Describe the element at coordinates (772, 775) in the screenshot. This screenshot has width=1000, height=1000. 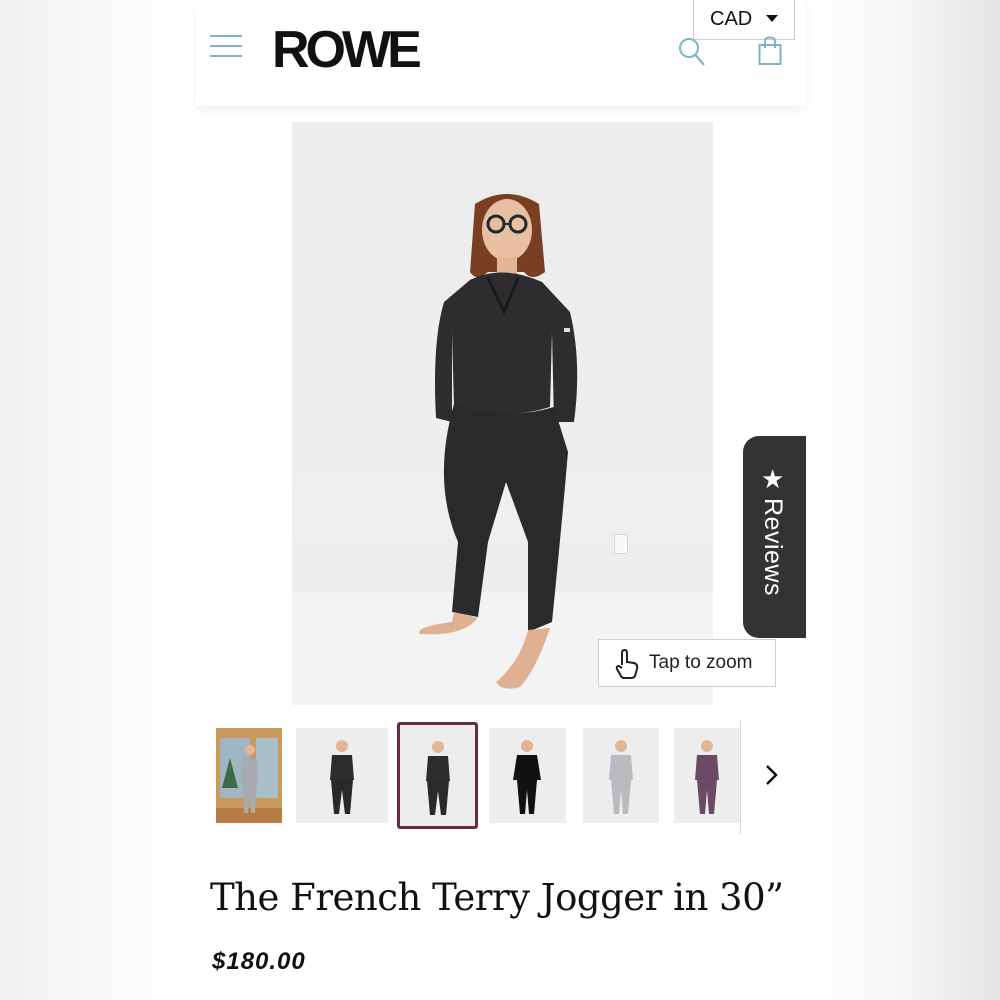
I see `chevron-right-icon` at that location.